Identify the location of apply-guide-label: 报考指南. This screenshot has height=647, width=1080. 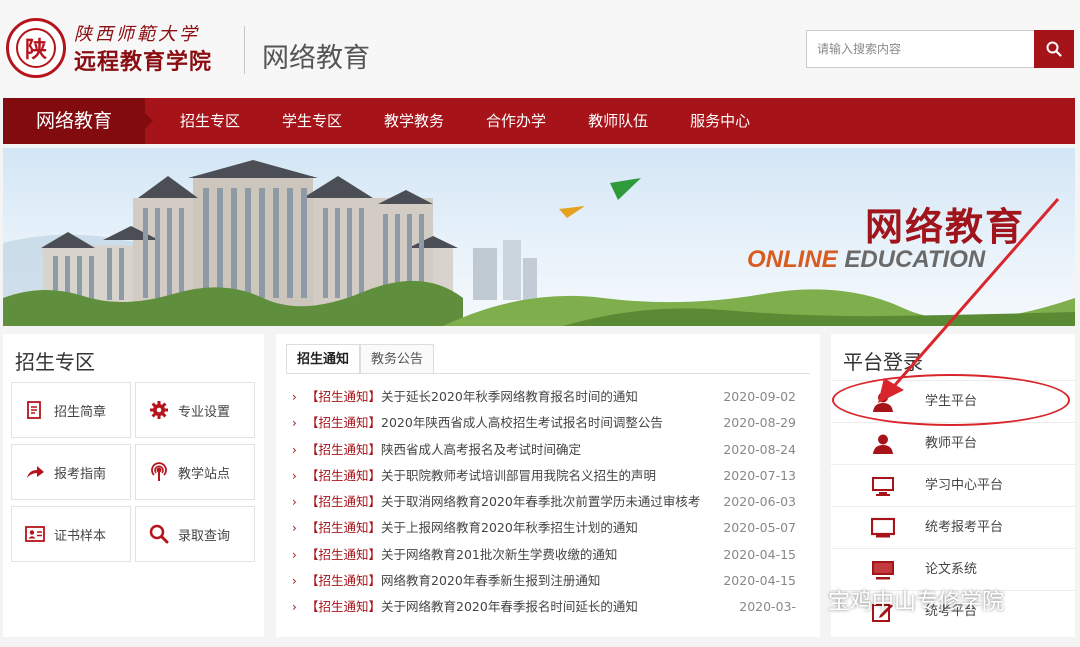
(80, 474).